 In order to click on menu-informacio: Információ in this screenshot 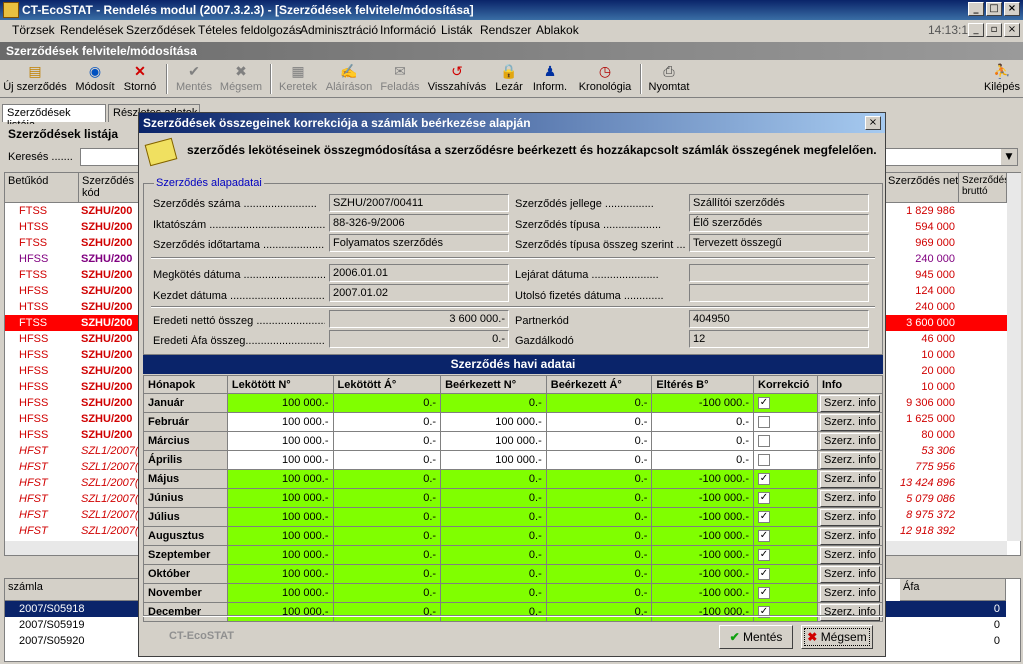, I will do `click(408, 30)`.